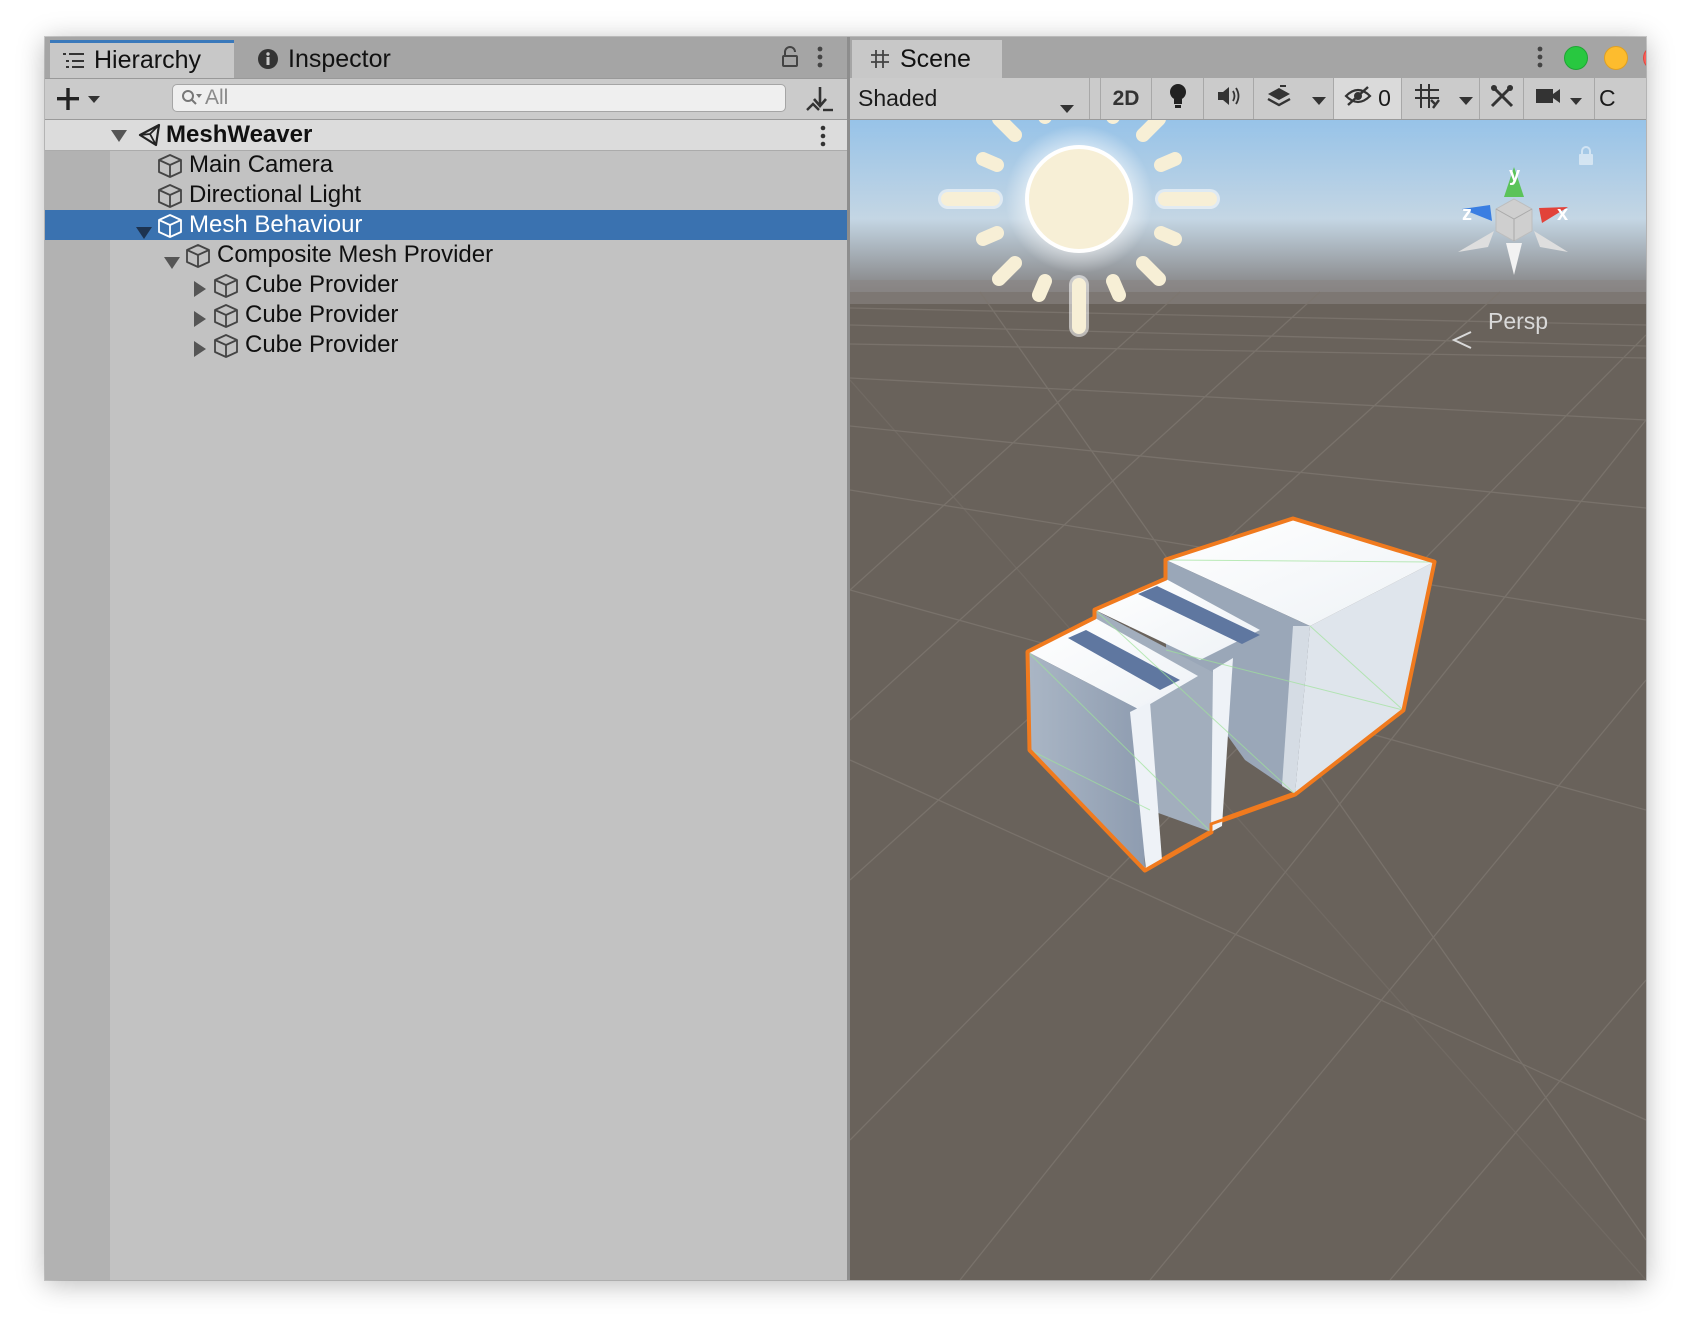  Describe the element at coordinates (446, 225) in the screenshot. I see `tree-row-mesh-behaviour: Mesh Behaviour` at that location.